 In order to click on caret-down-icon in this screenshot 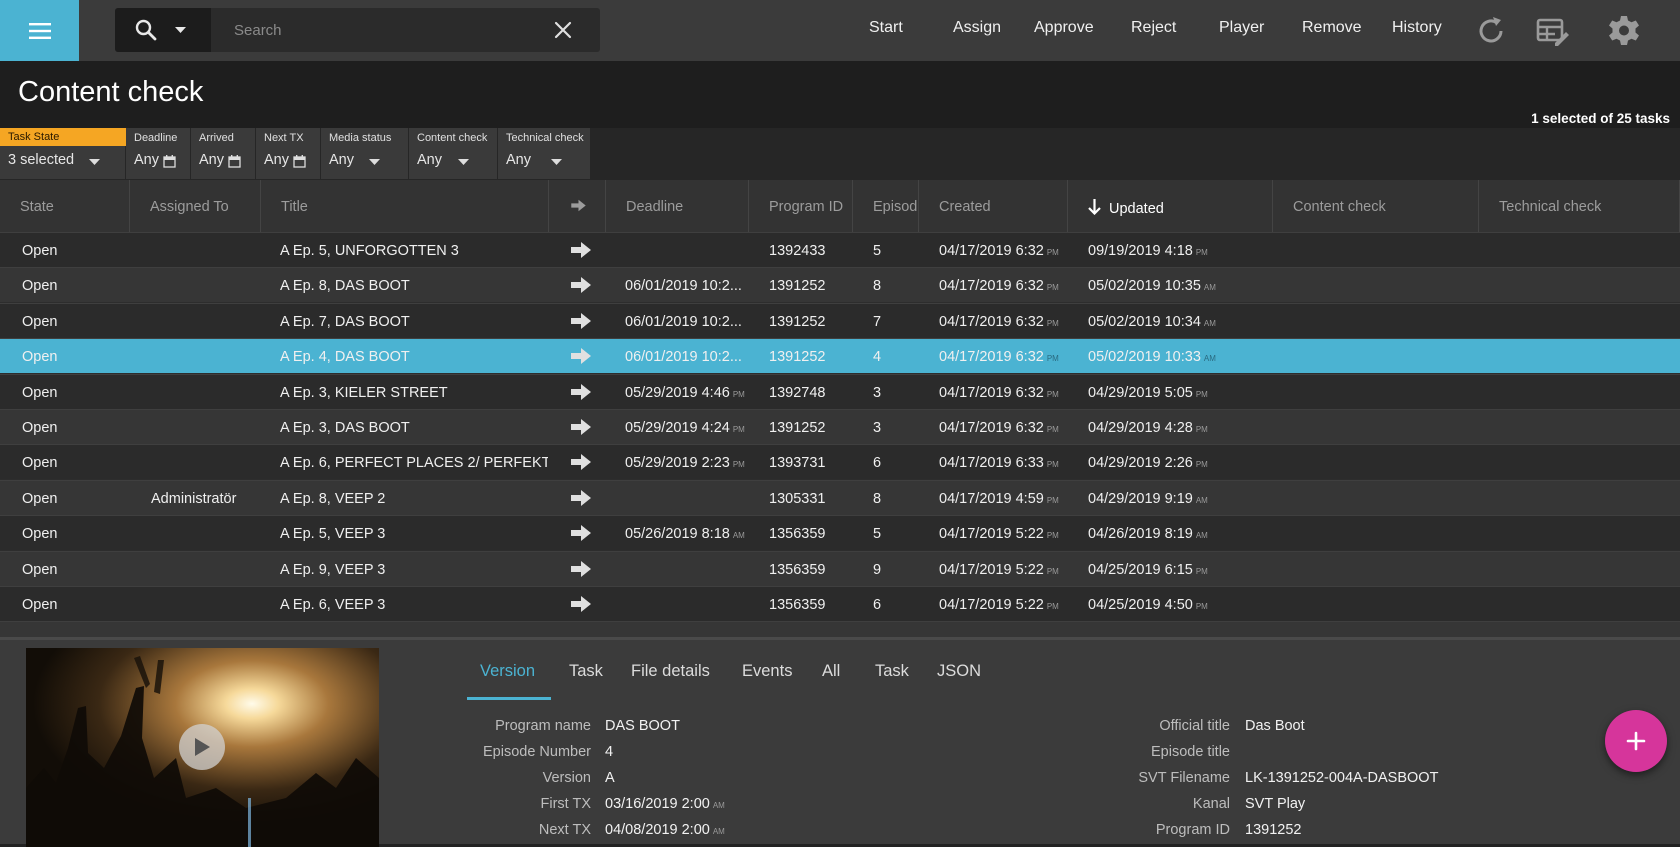, I will do `click(463, 162)`.